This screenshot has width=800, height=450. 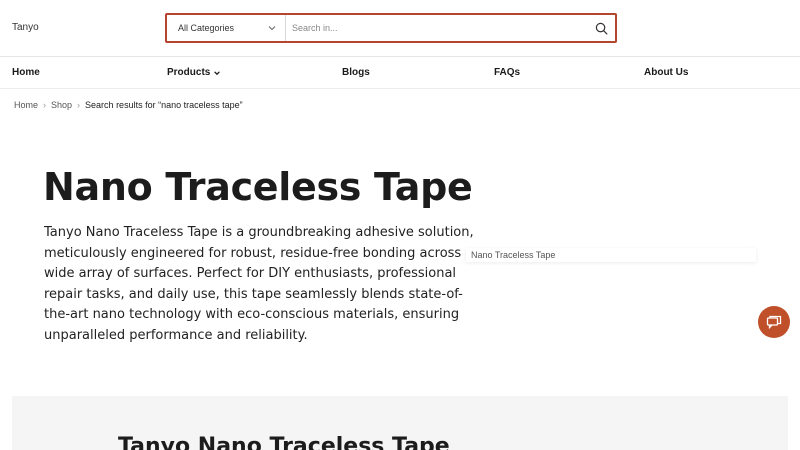 I want to click on breadcrumb-current: Search results for “nano traceless tape”, so click(x=164, y=105).